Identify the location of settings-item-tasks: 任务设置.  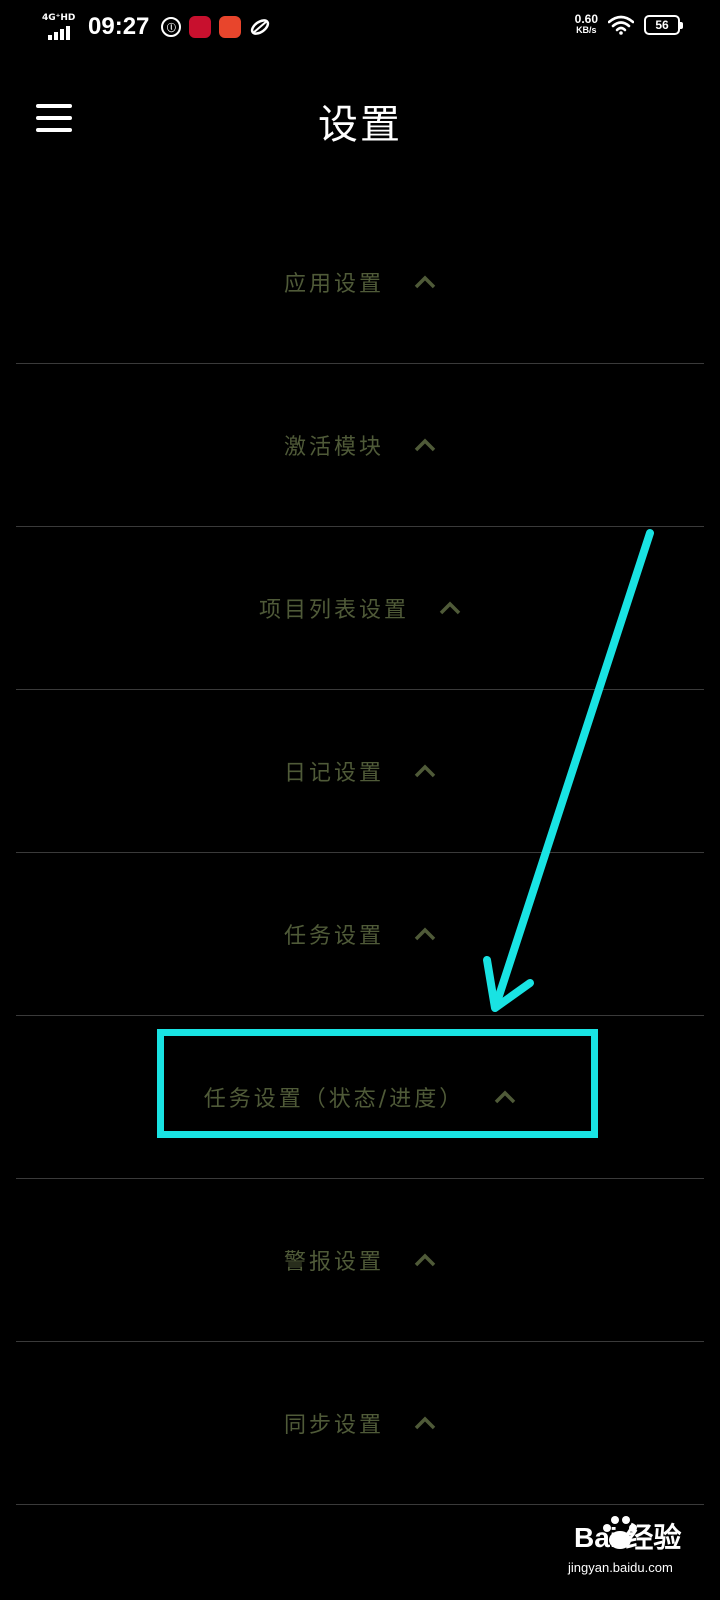
(360, 934).